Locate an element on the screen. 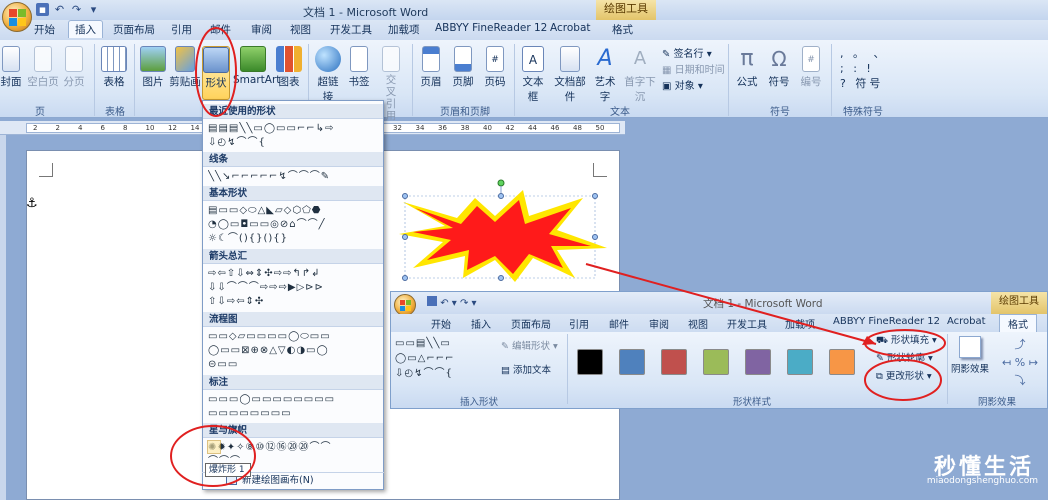  inset-tab-addins: 加载项 is located at coordinates (800, 323).